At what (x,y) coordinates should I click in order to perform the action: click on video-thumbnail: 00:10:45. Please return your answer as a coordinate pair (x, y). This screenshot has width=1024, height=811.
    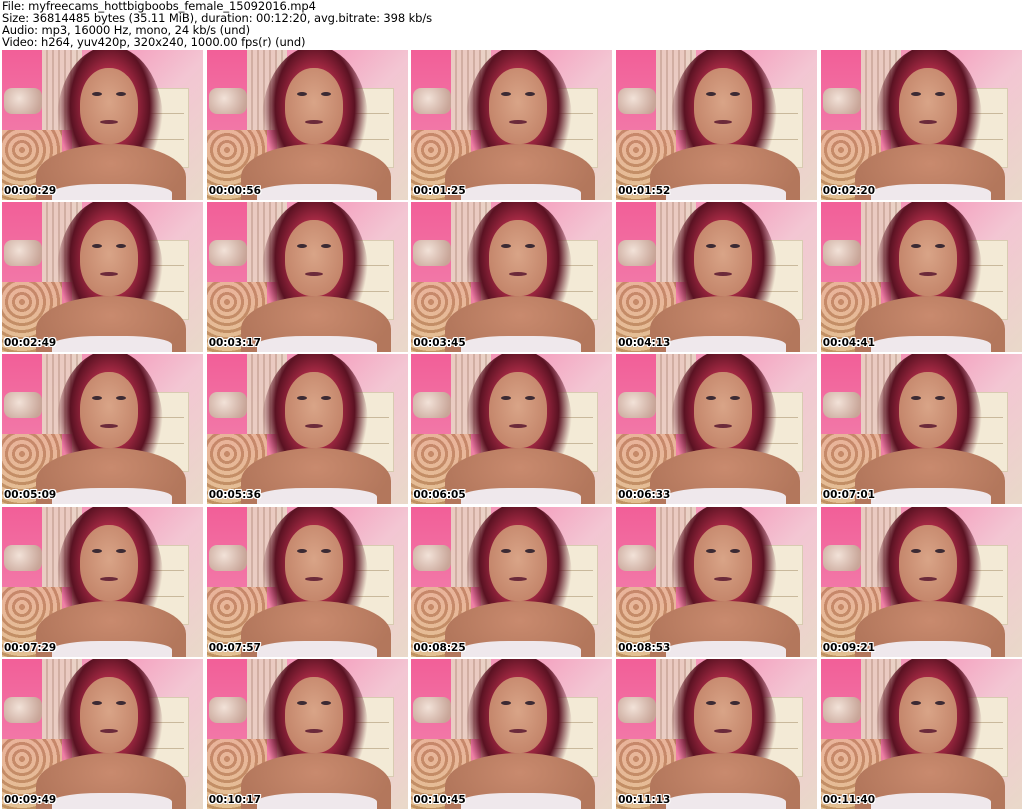
    Looking at the image, I should click on (512, 733).